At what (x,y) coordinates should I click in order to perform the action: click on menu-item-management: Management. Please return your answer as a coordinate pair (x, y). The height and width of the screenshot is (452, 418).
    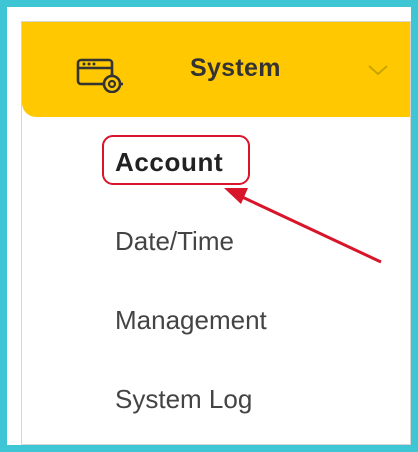
    Looking at the image, I should click on (191, 320).